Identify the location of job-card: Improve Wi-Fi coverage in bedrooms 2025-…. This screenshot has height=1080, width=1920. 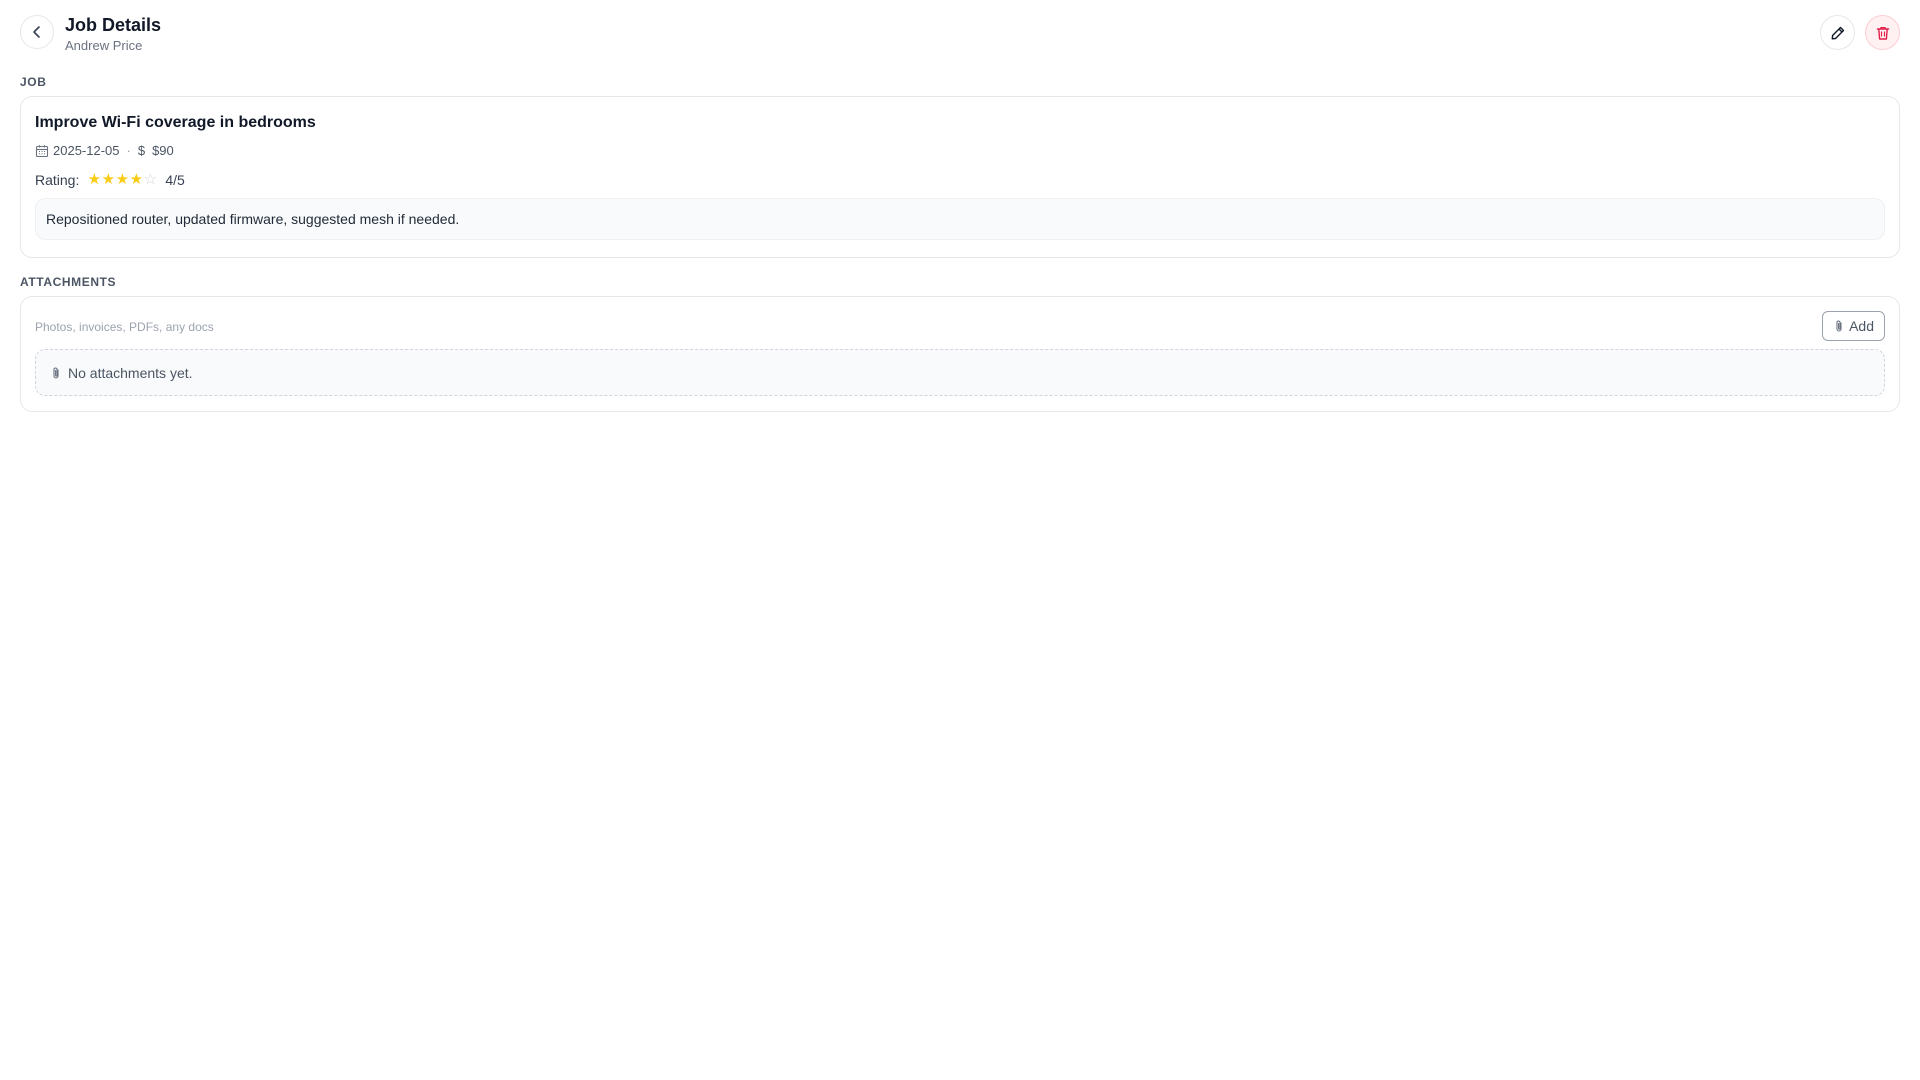
(960, 177).